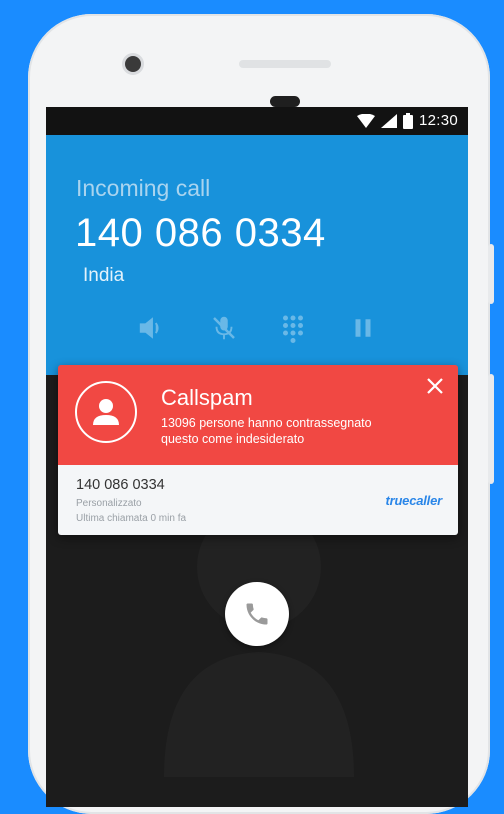  What do you see at coordinates (109, 503) in the screenshot?
I see `detail-label: Personalizzato` at bounding box center [109, 503].